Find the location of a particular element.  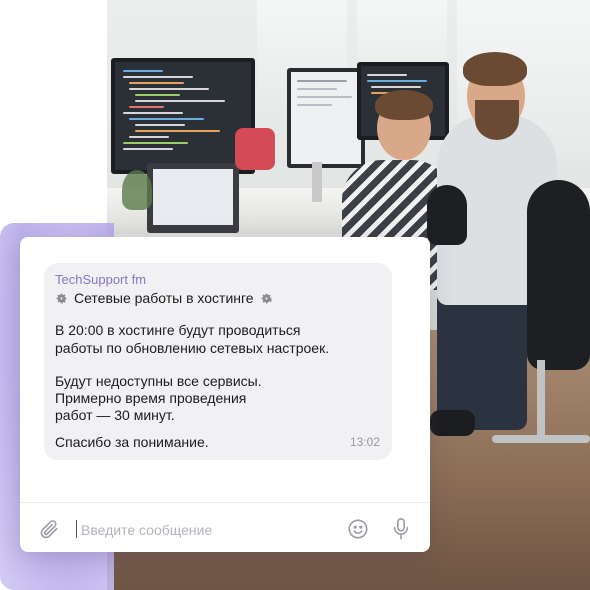

message-title: Сетевые работы в хостинге is located at coordinates (164, 298).